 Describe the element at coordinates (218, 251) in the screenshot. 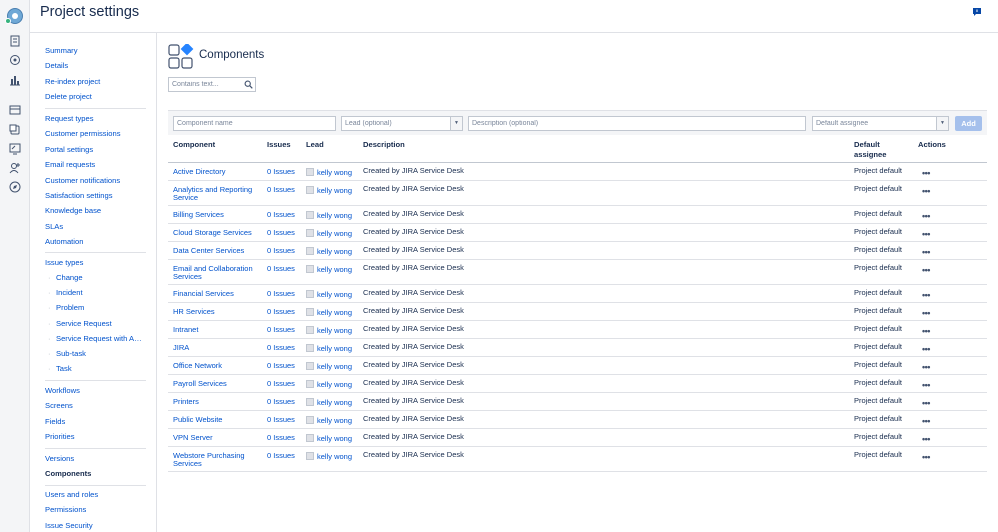

I see `component-name-link: Data Center Services` at that location.